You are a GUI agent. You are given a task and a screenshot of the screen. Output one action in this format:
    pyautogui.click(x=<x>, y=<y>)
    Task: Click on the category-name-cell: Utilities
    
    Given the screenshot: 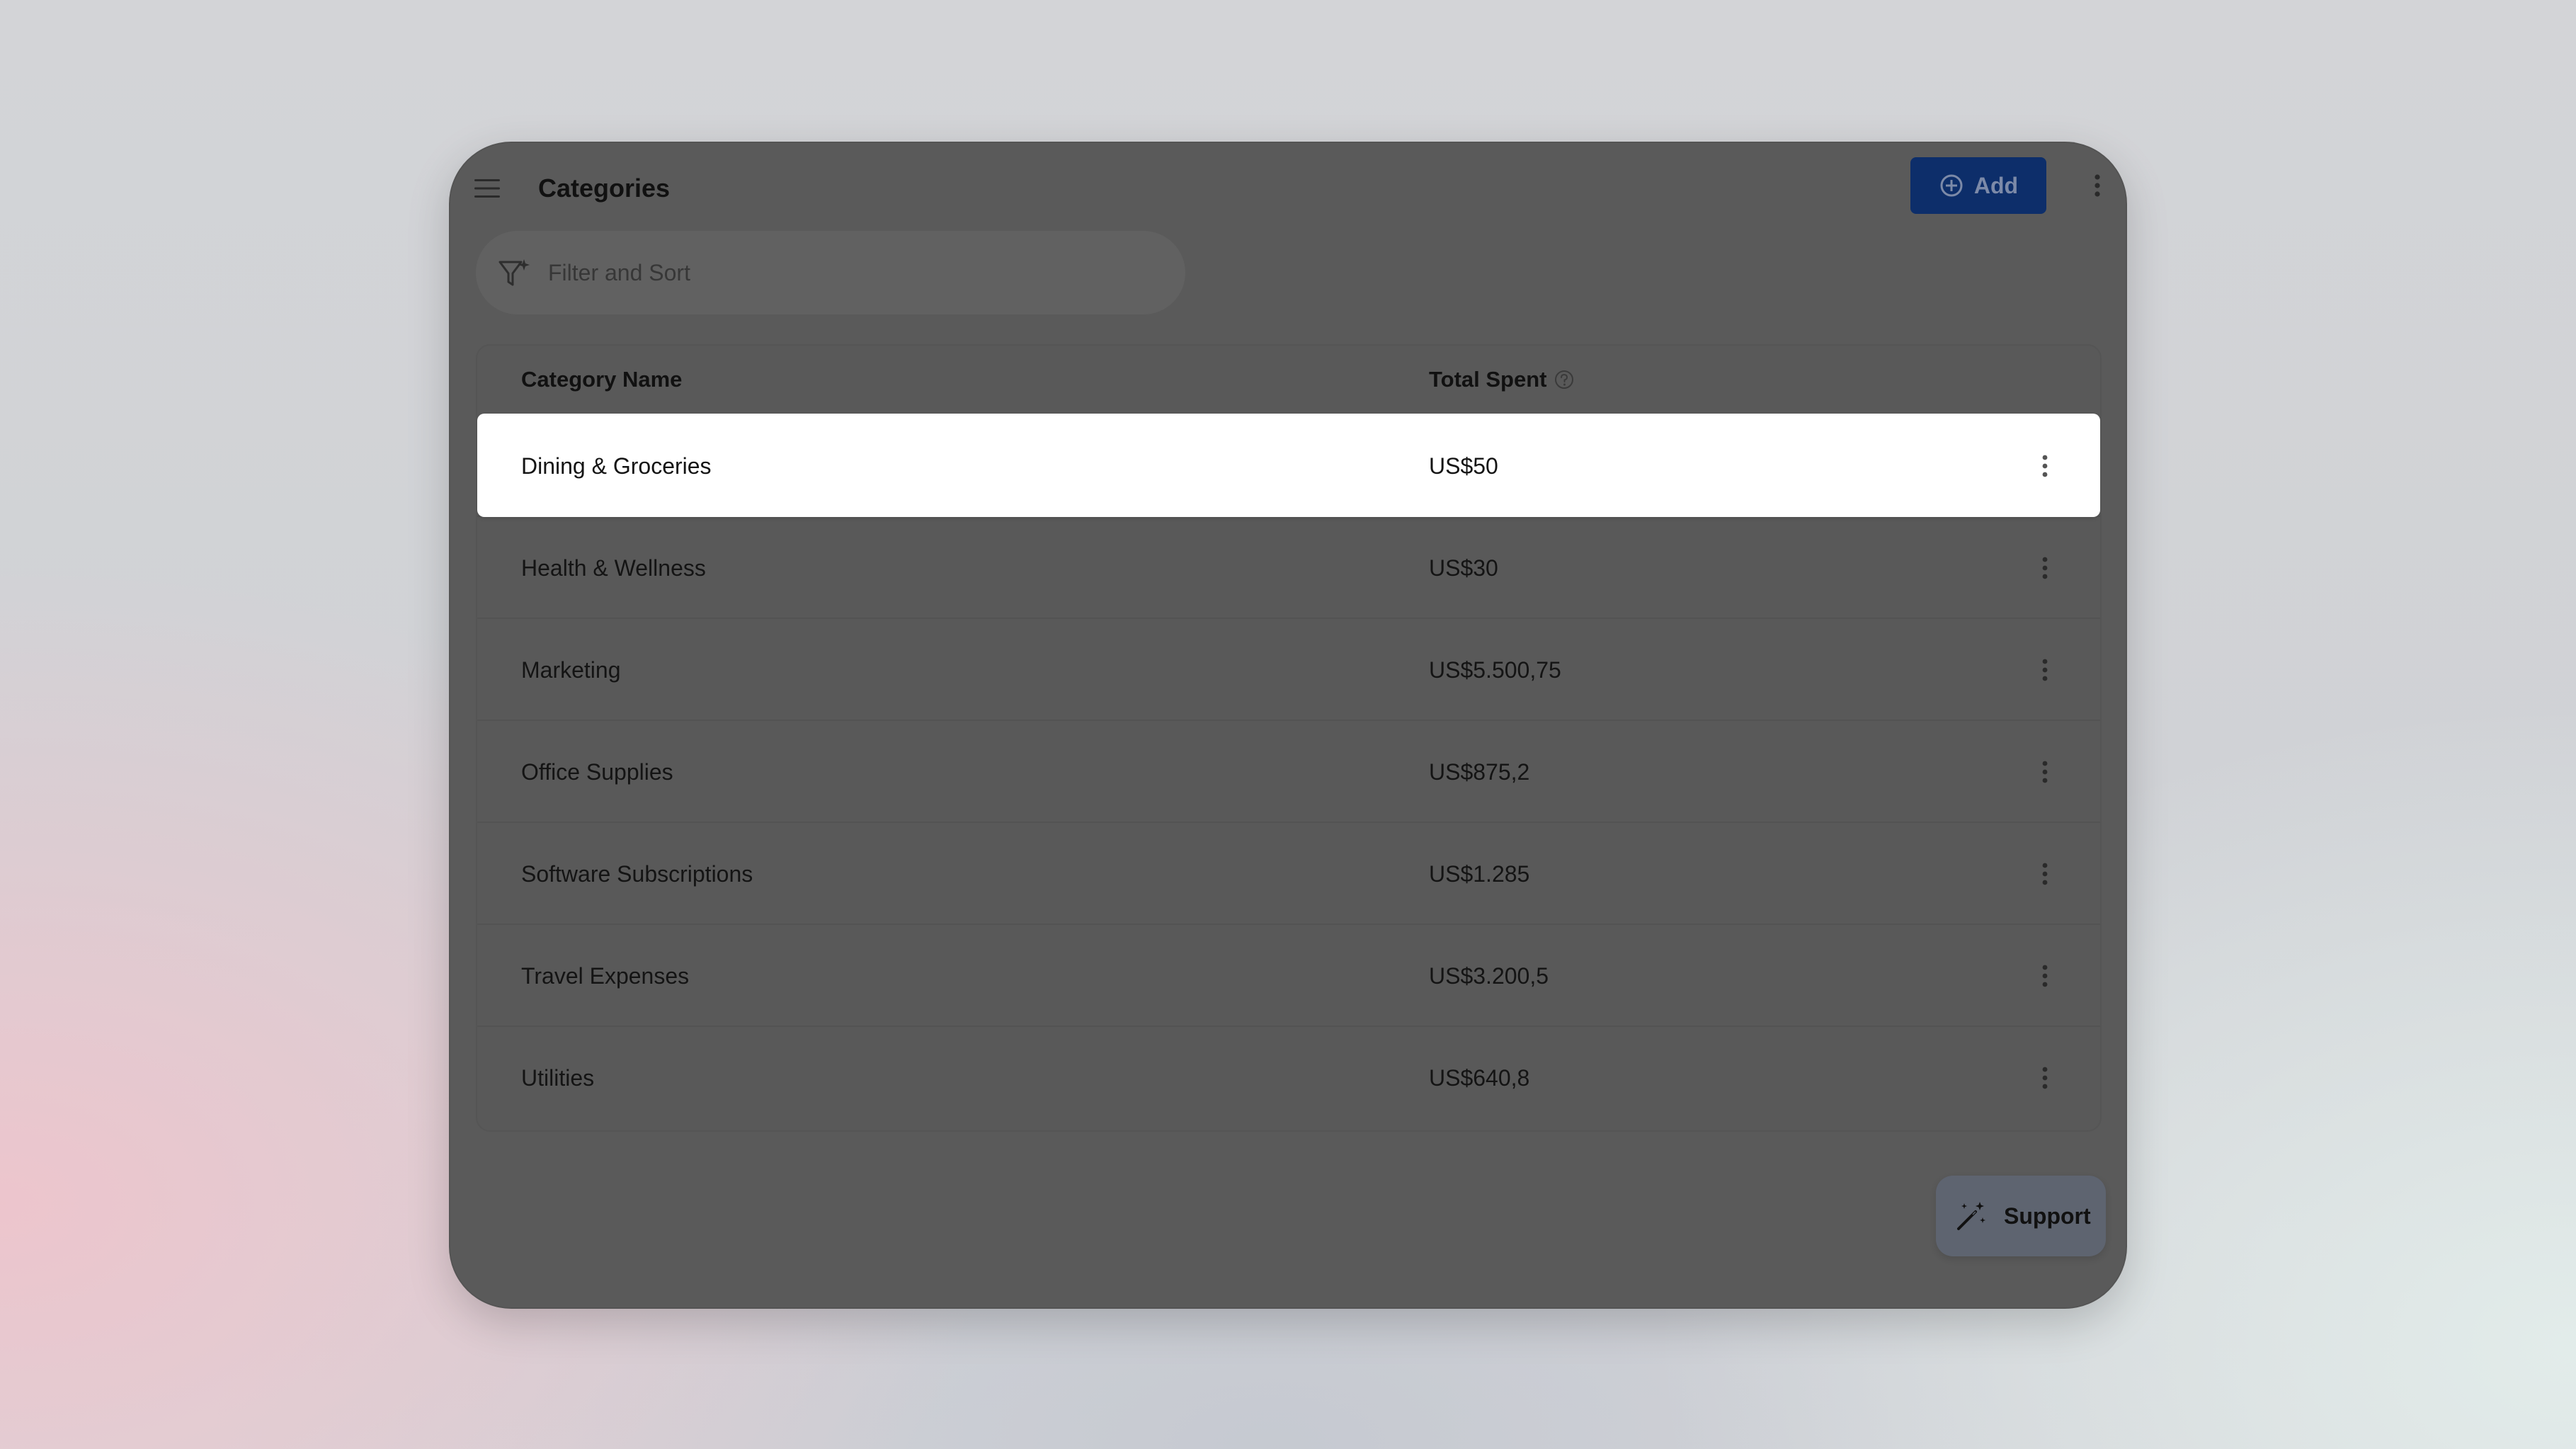 What is the action you would take?
    pyautogui.click(x=558, y=1078)
    